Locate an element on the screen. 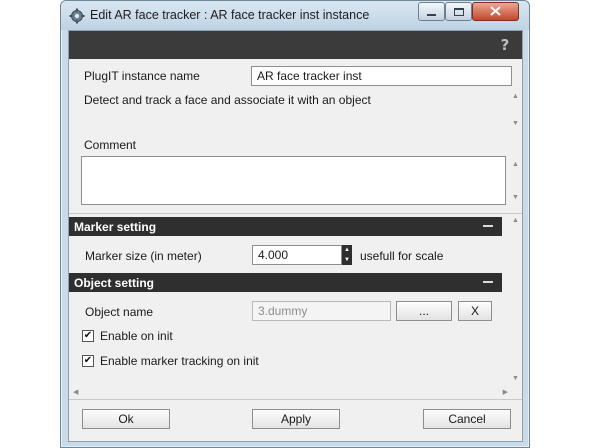 Image resolution: width=591 pixels, height=448 pixels. cancel-button: Cancel is located at coordinates (467, 419).